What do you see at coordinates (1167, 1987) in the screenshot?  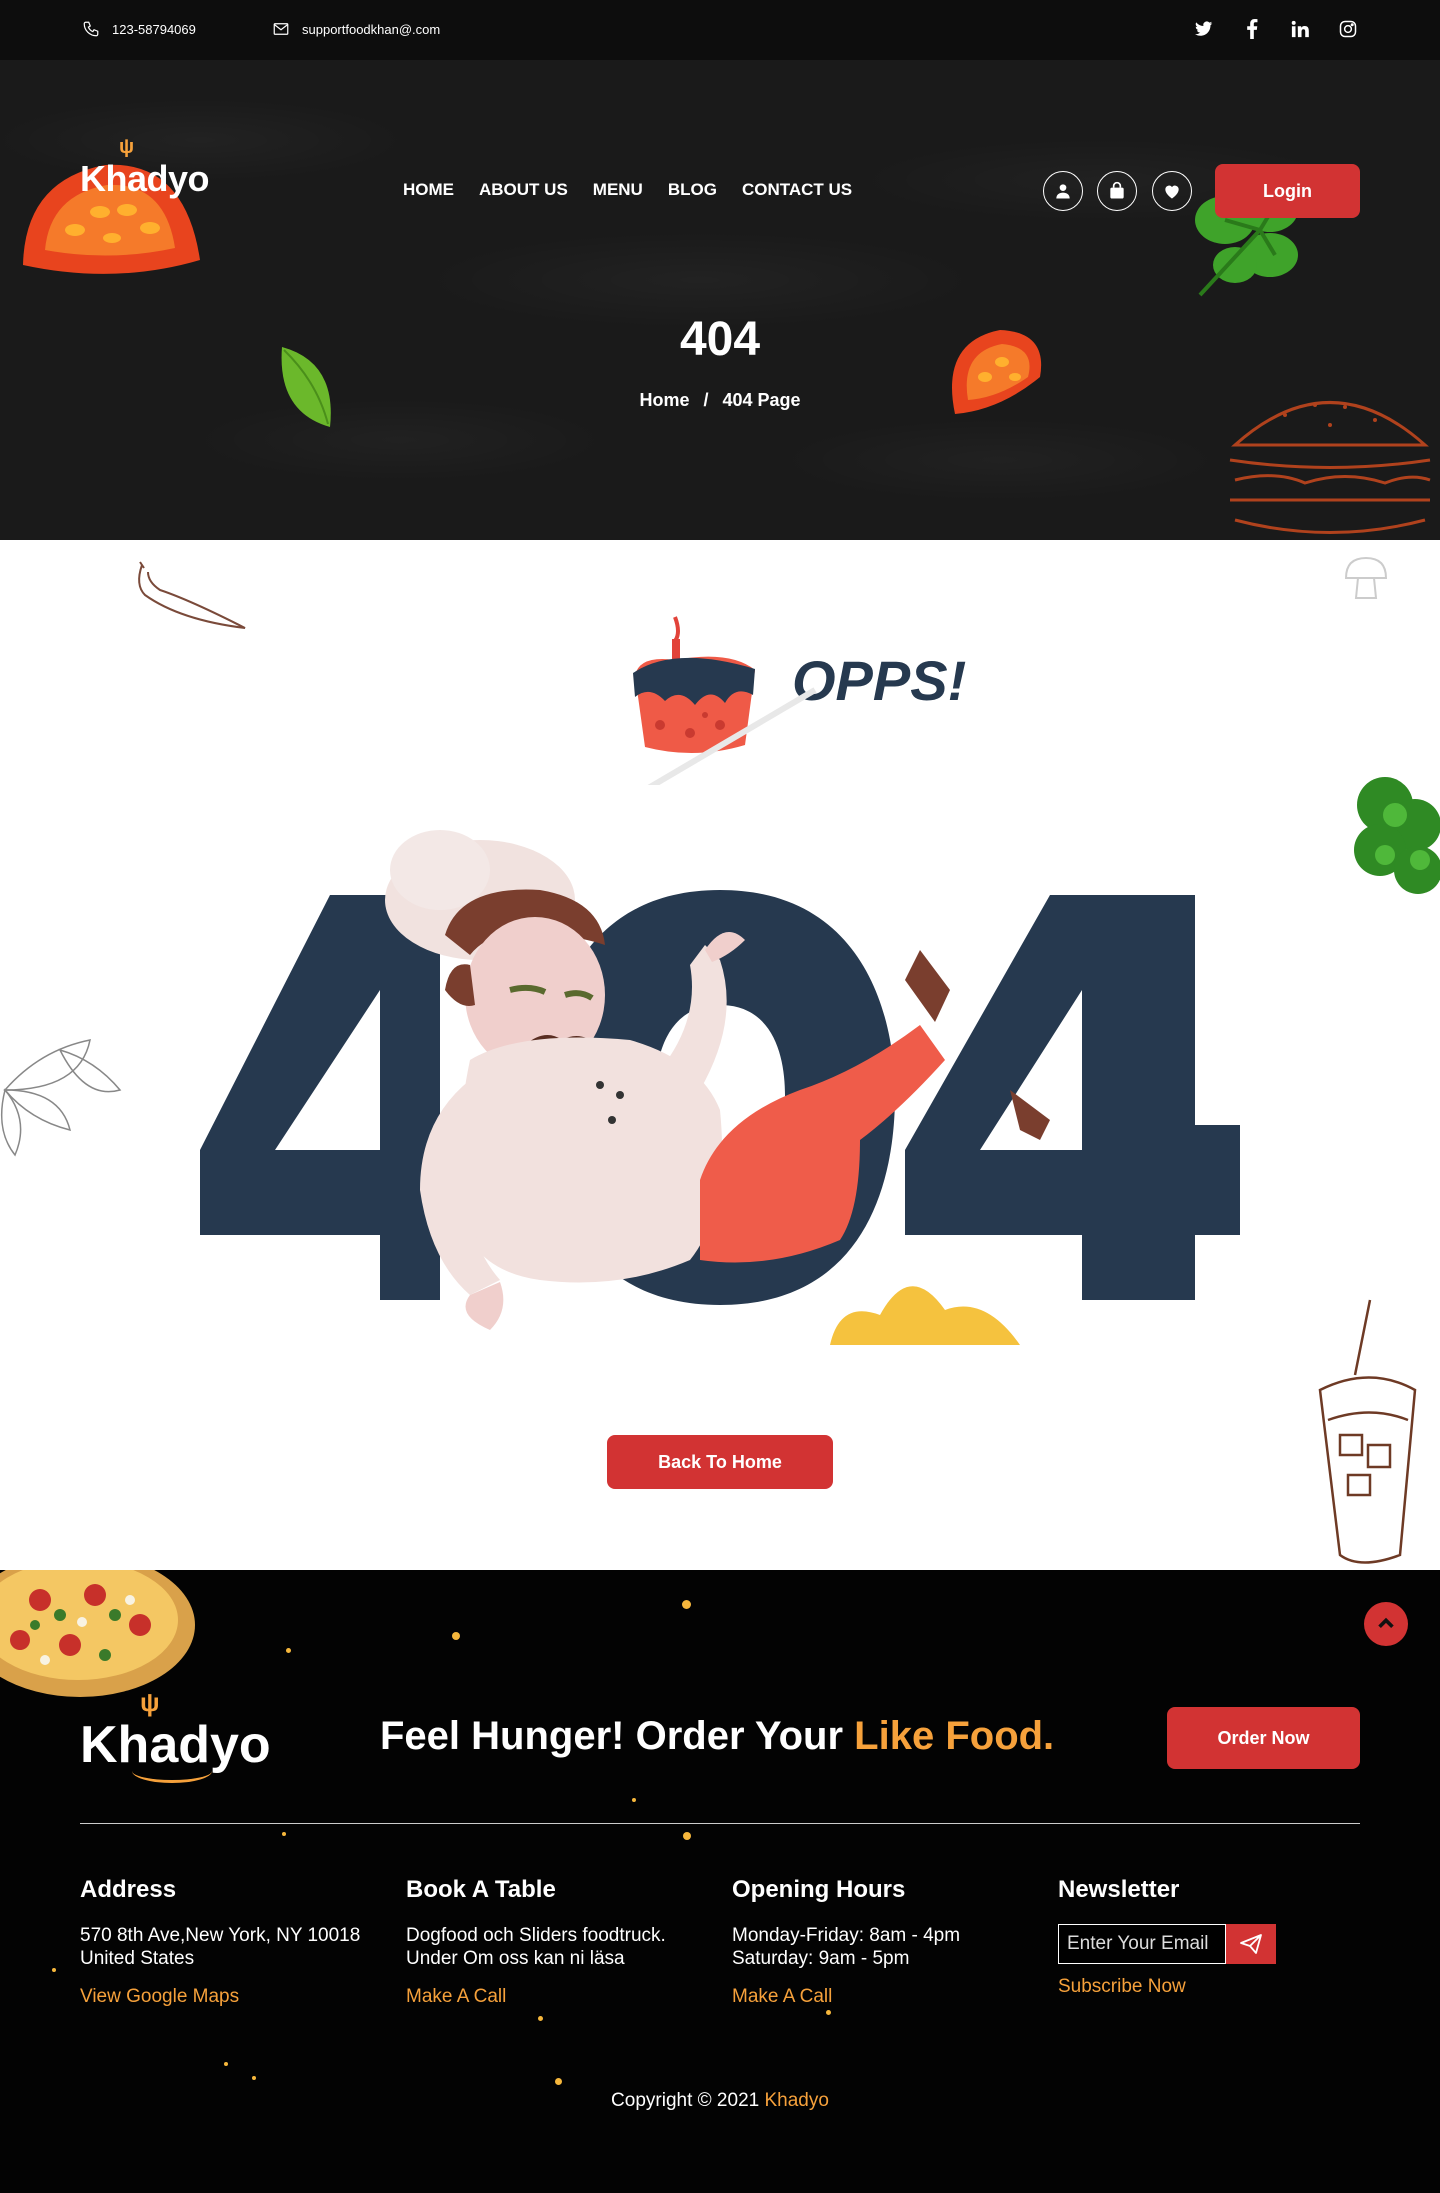 I see `subscribe-now-link: Subscribe Now` at bounding box center [1167, 1987].